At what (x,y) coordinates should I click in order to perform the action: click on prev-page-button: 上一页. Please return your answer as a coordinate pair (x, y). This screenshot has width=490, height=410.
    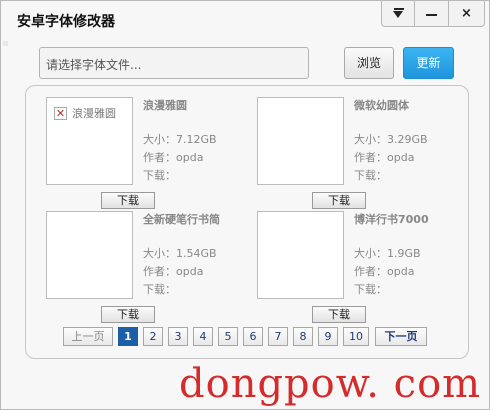
    Looking at the image, I should click on (88, 336).